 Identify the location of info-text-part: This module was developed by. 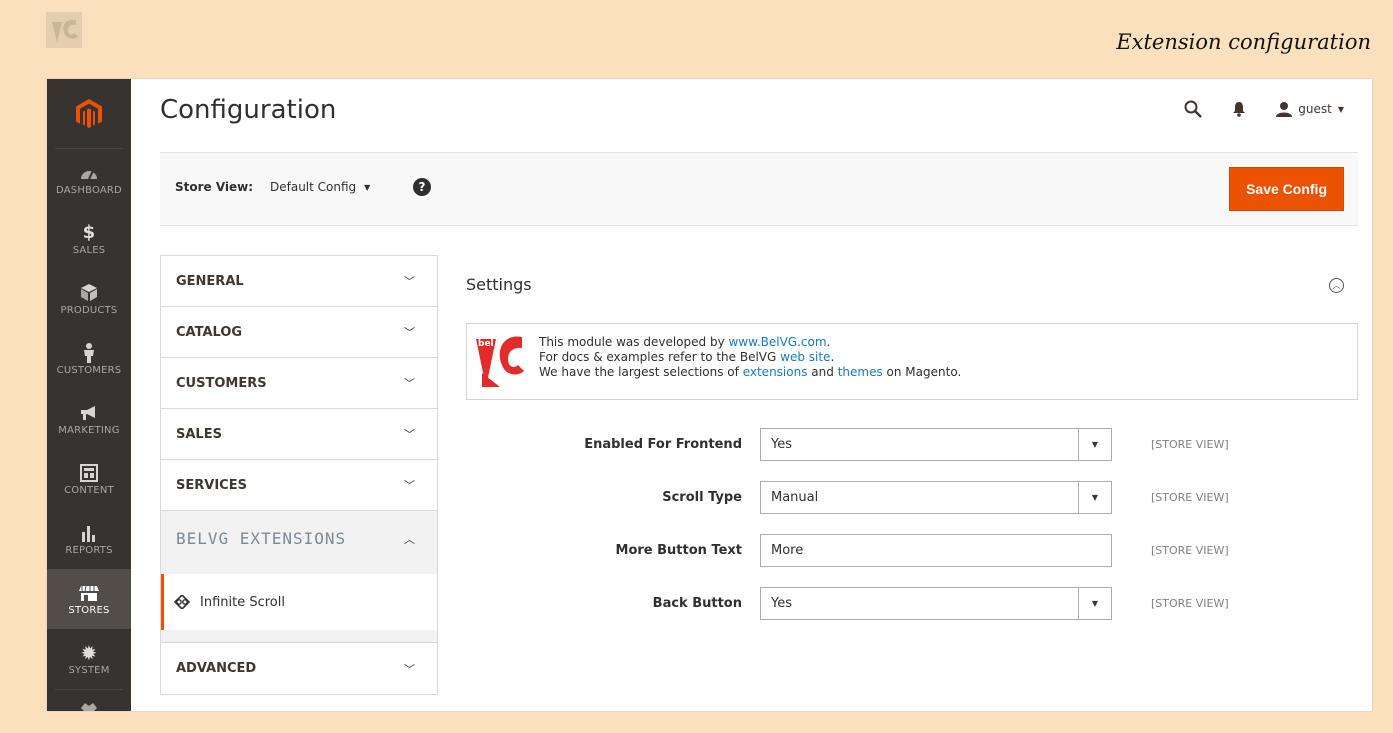
(634, 342).